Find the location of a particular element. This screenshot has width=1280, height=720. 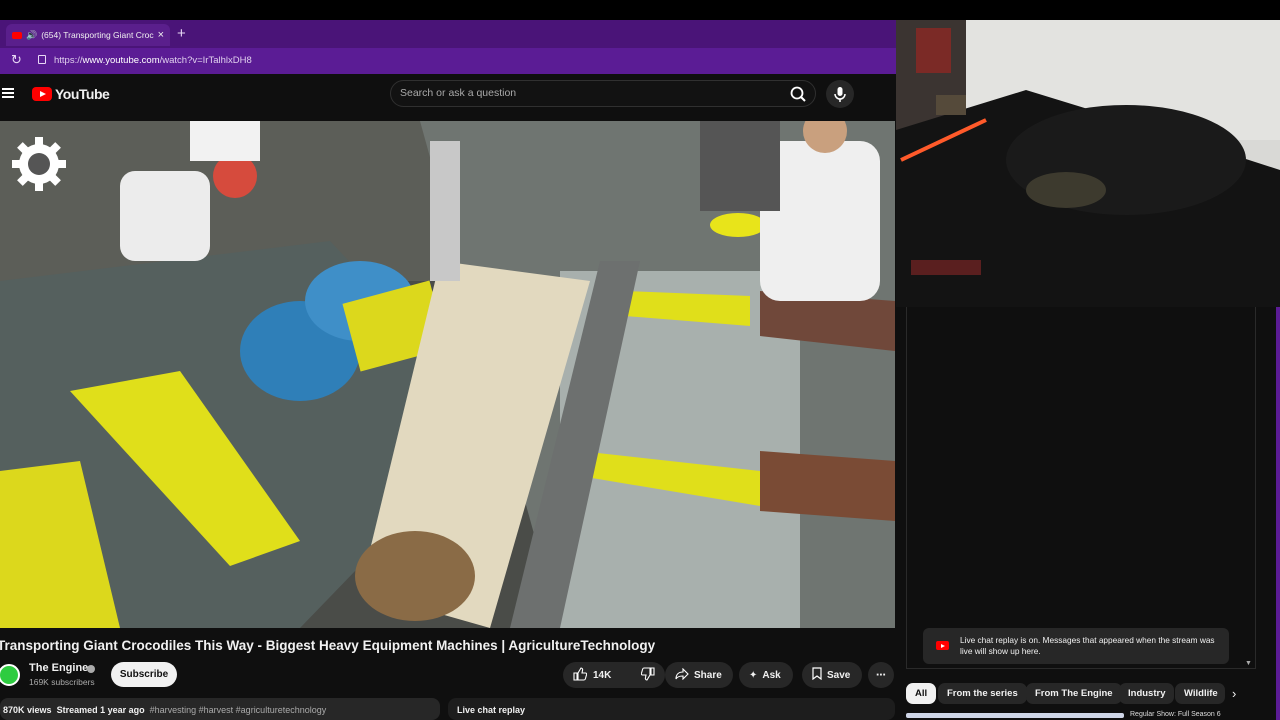

save-button: Save is located at coordinates (832, 675).